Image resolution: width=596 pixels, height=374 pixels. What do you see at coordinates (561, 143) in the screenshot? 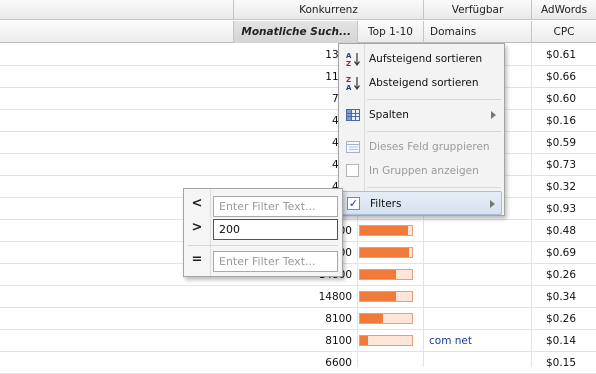
I see `cpc-cell: $0.59` at bounding box center [561, 143].